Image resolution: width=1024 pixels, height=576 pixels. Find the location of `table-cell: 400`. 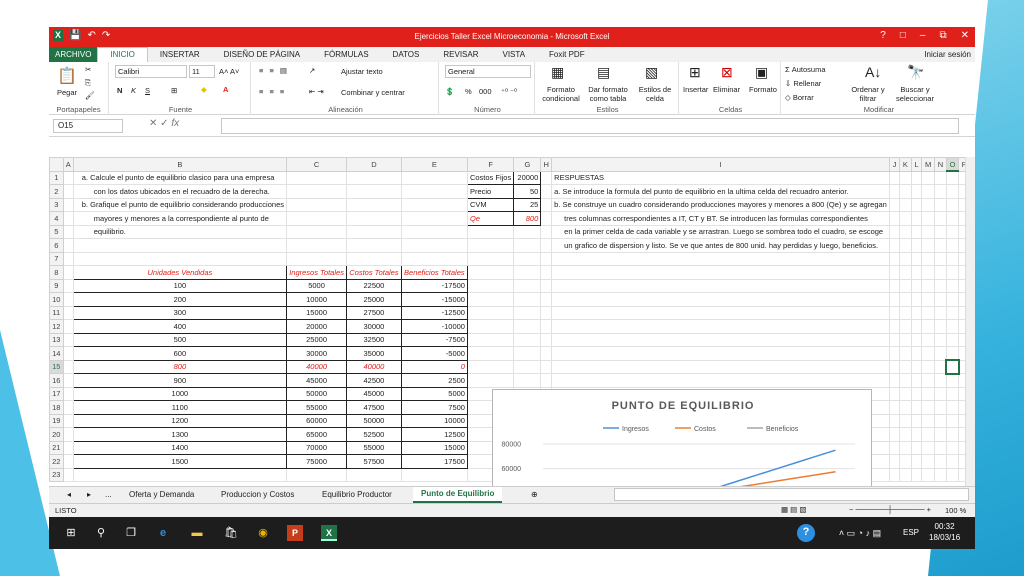

table-cell: 400 is located at coordinates (179, 326).